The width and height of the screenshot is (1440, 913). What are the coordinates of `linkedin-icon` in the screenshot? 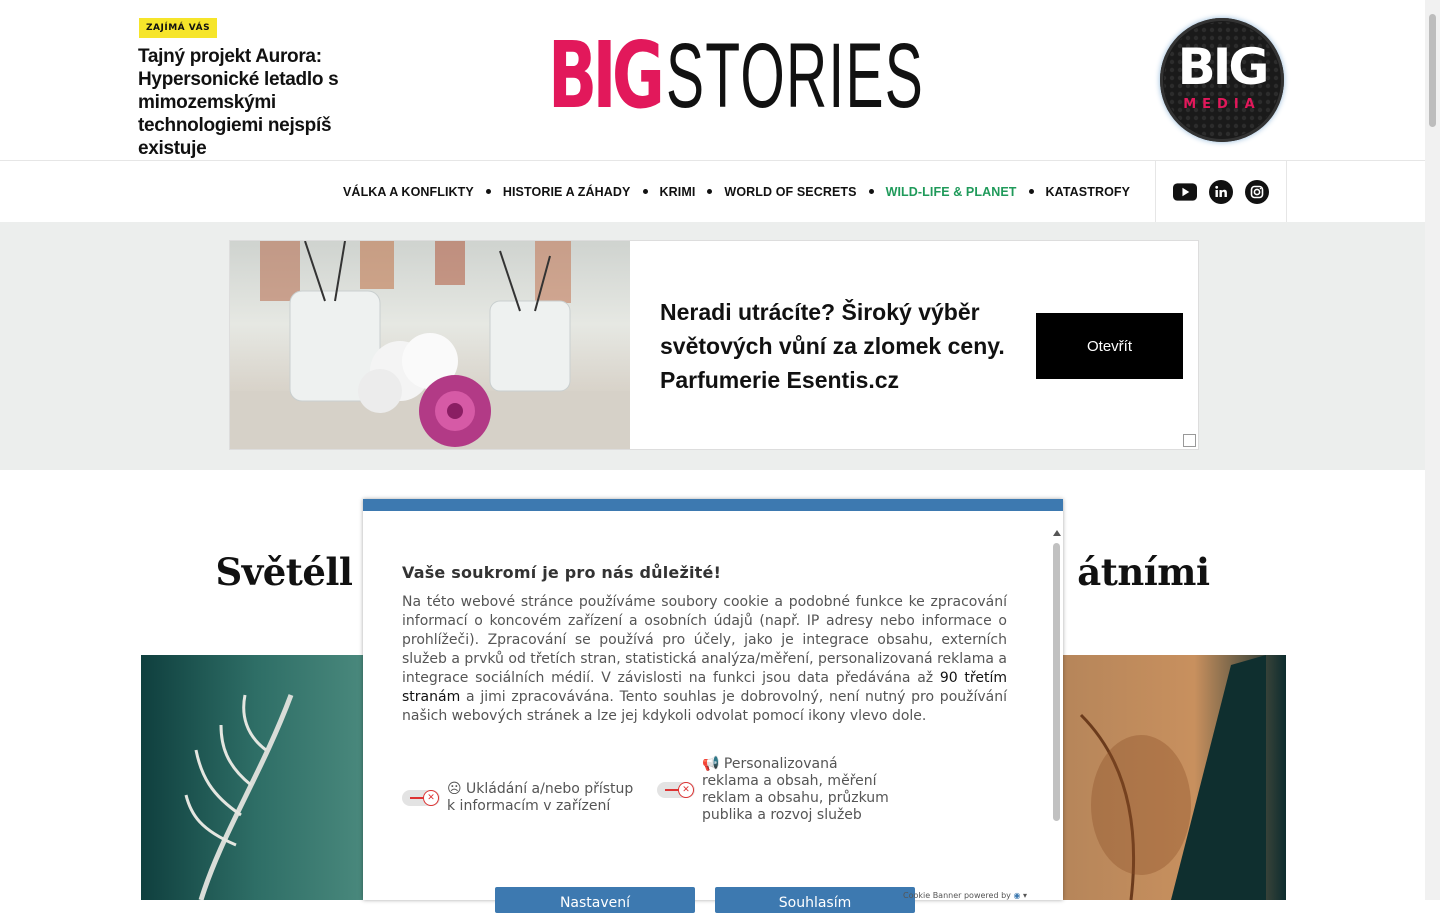 It's located at (1221, 191).